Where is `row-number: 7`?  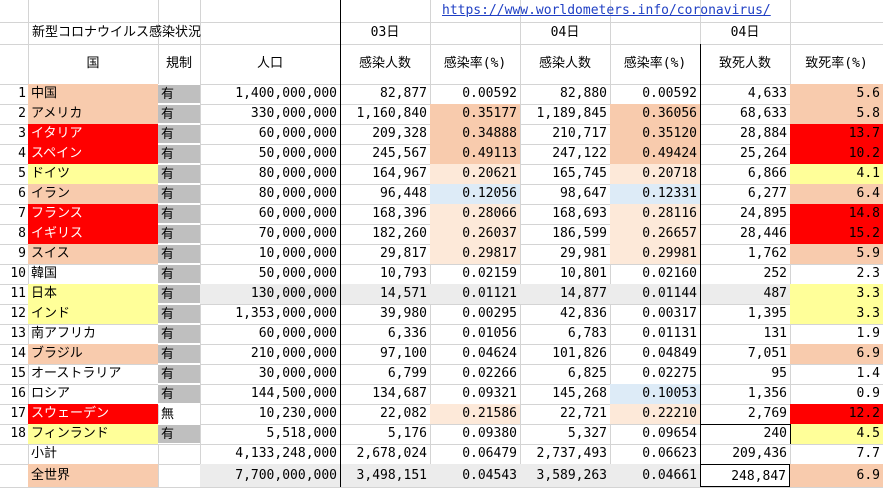 row-number: 7 is located at coordinates (22, 213).